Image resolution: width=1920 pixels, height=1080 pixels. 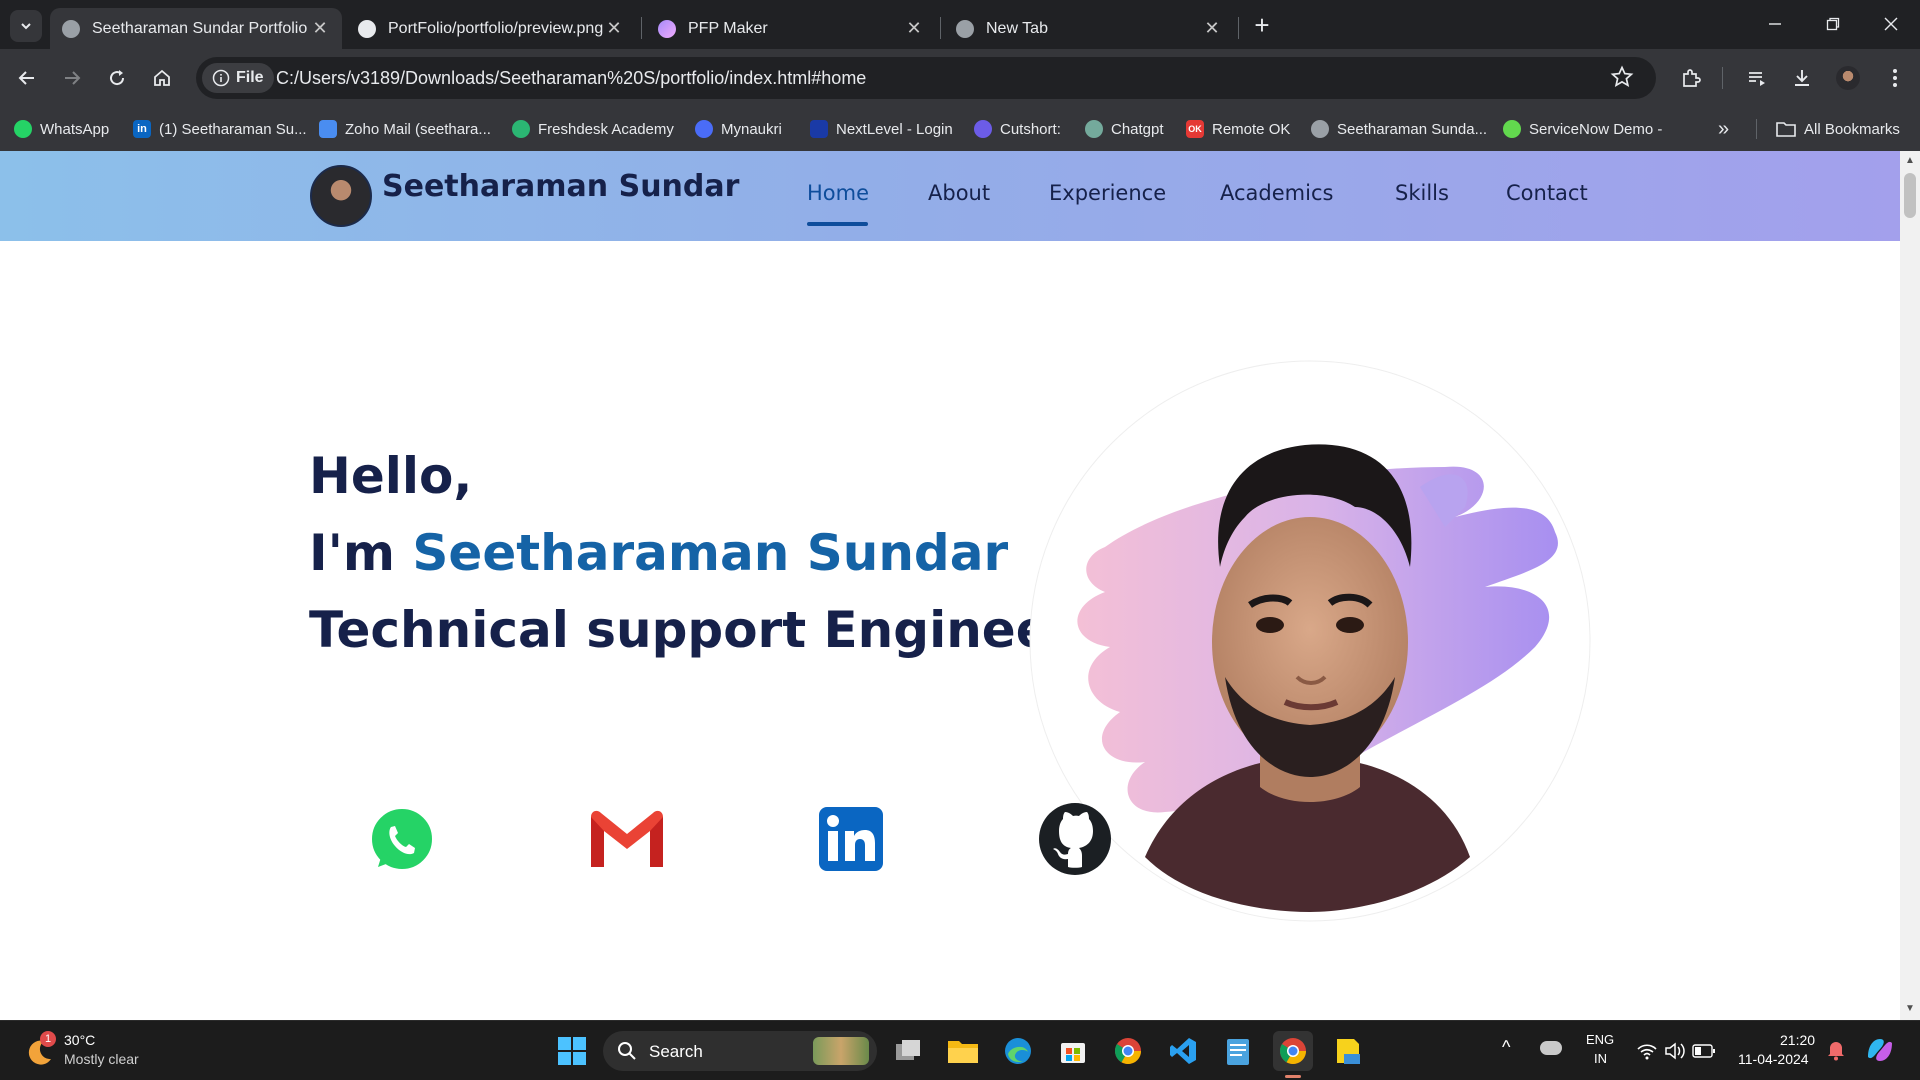 I want to click on nextlevel-icon, so click(x=819, y=129).